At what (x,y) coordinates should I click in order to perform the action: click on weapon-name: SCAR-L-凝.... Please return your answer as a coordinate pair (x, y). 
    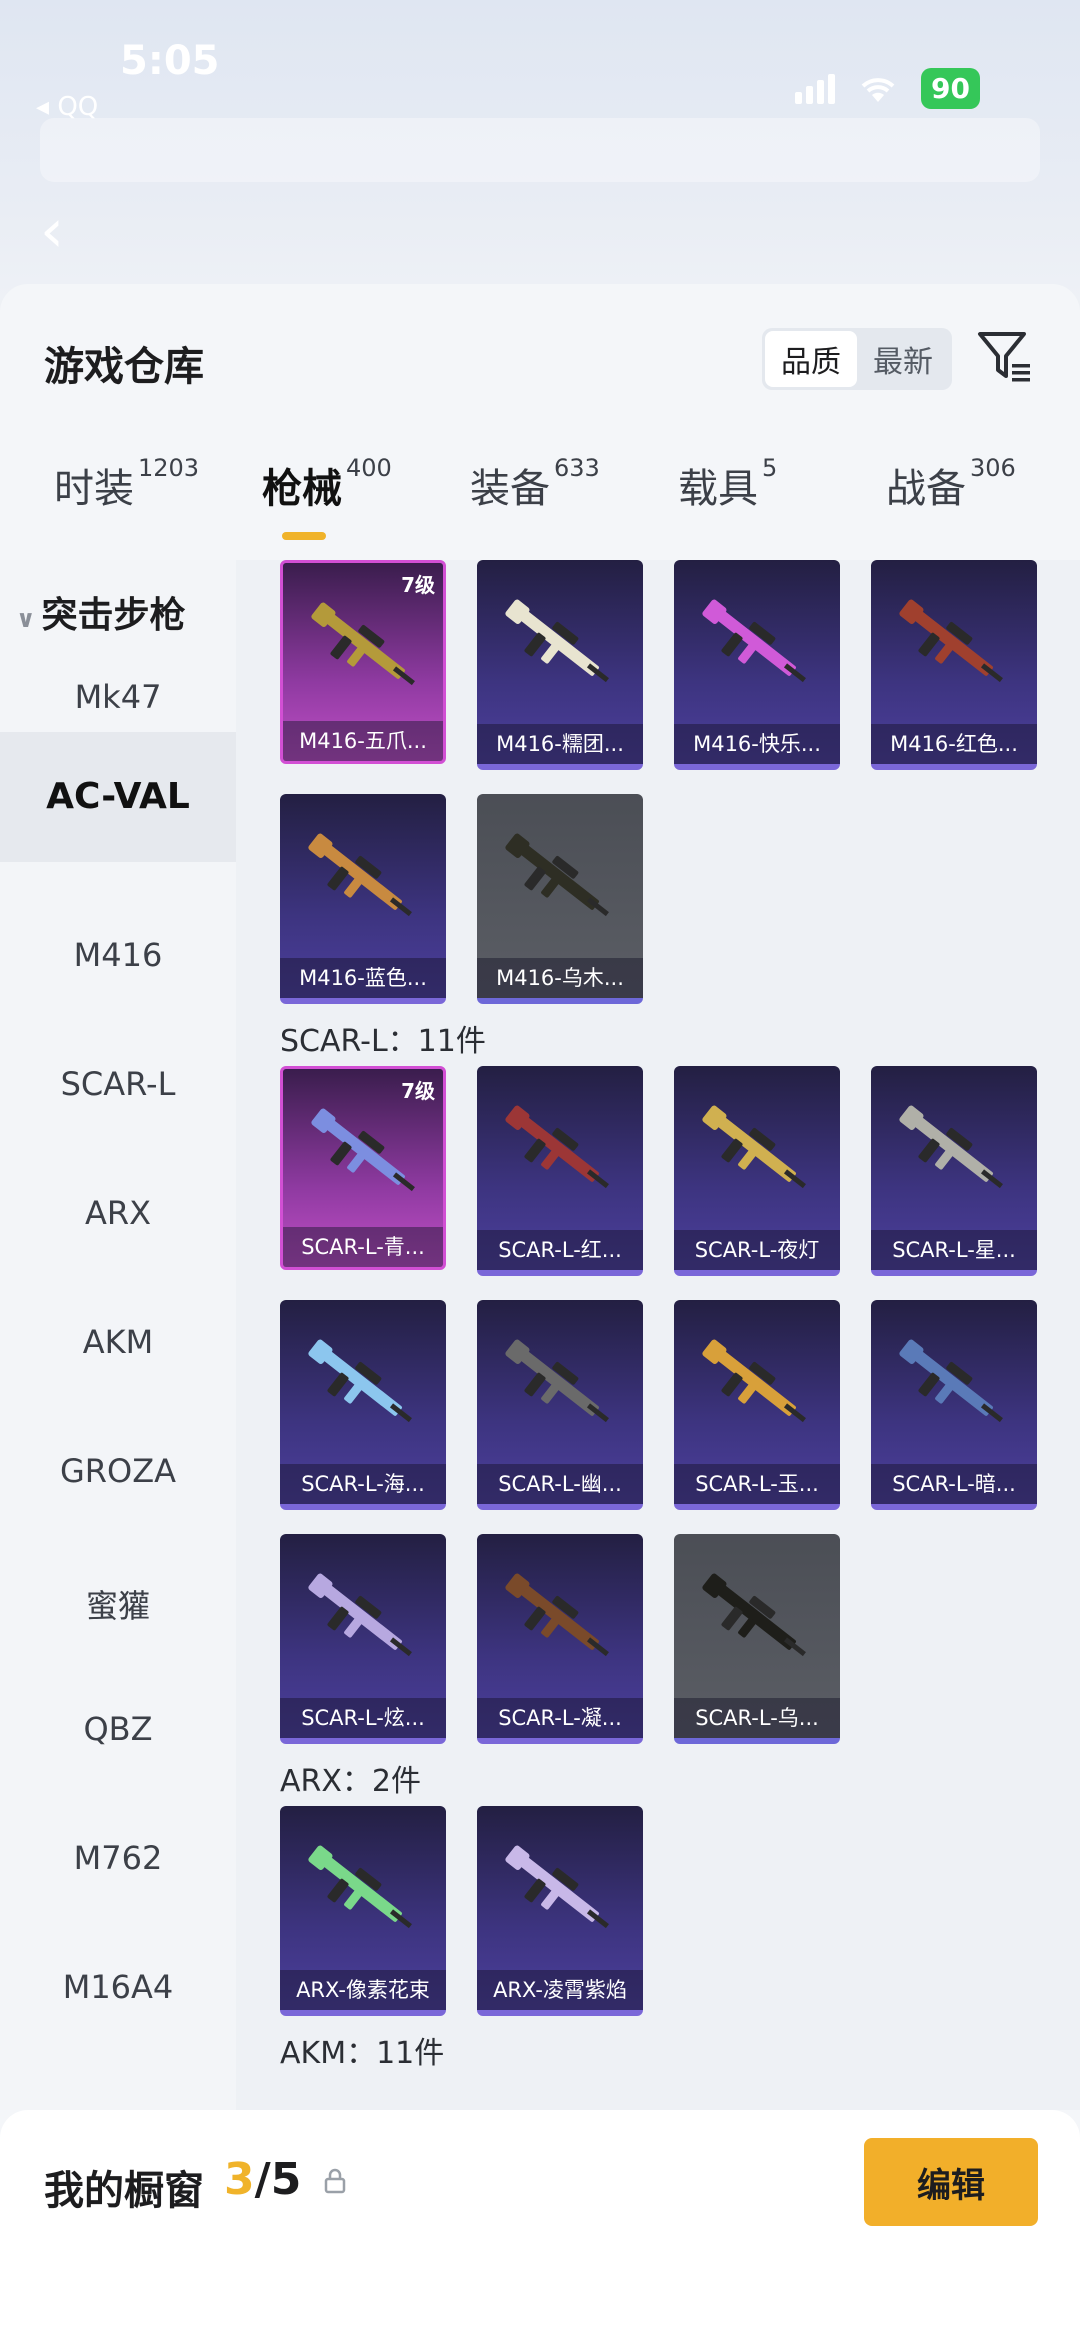
    Looking at the image, I should click on (560, 1718).